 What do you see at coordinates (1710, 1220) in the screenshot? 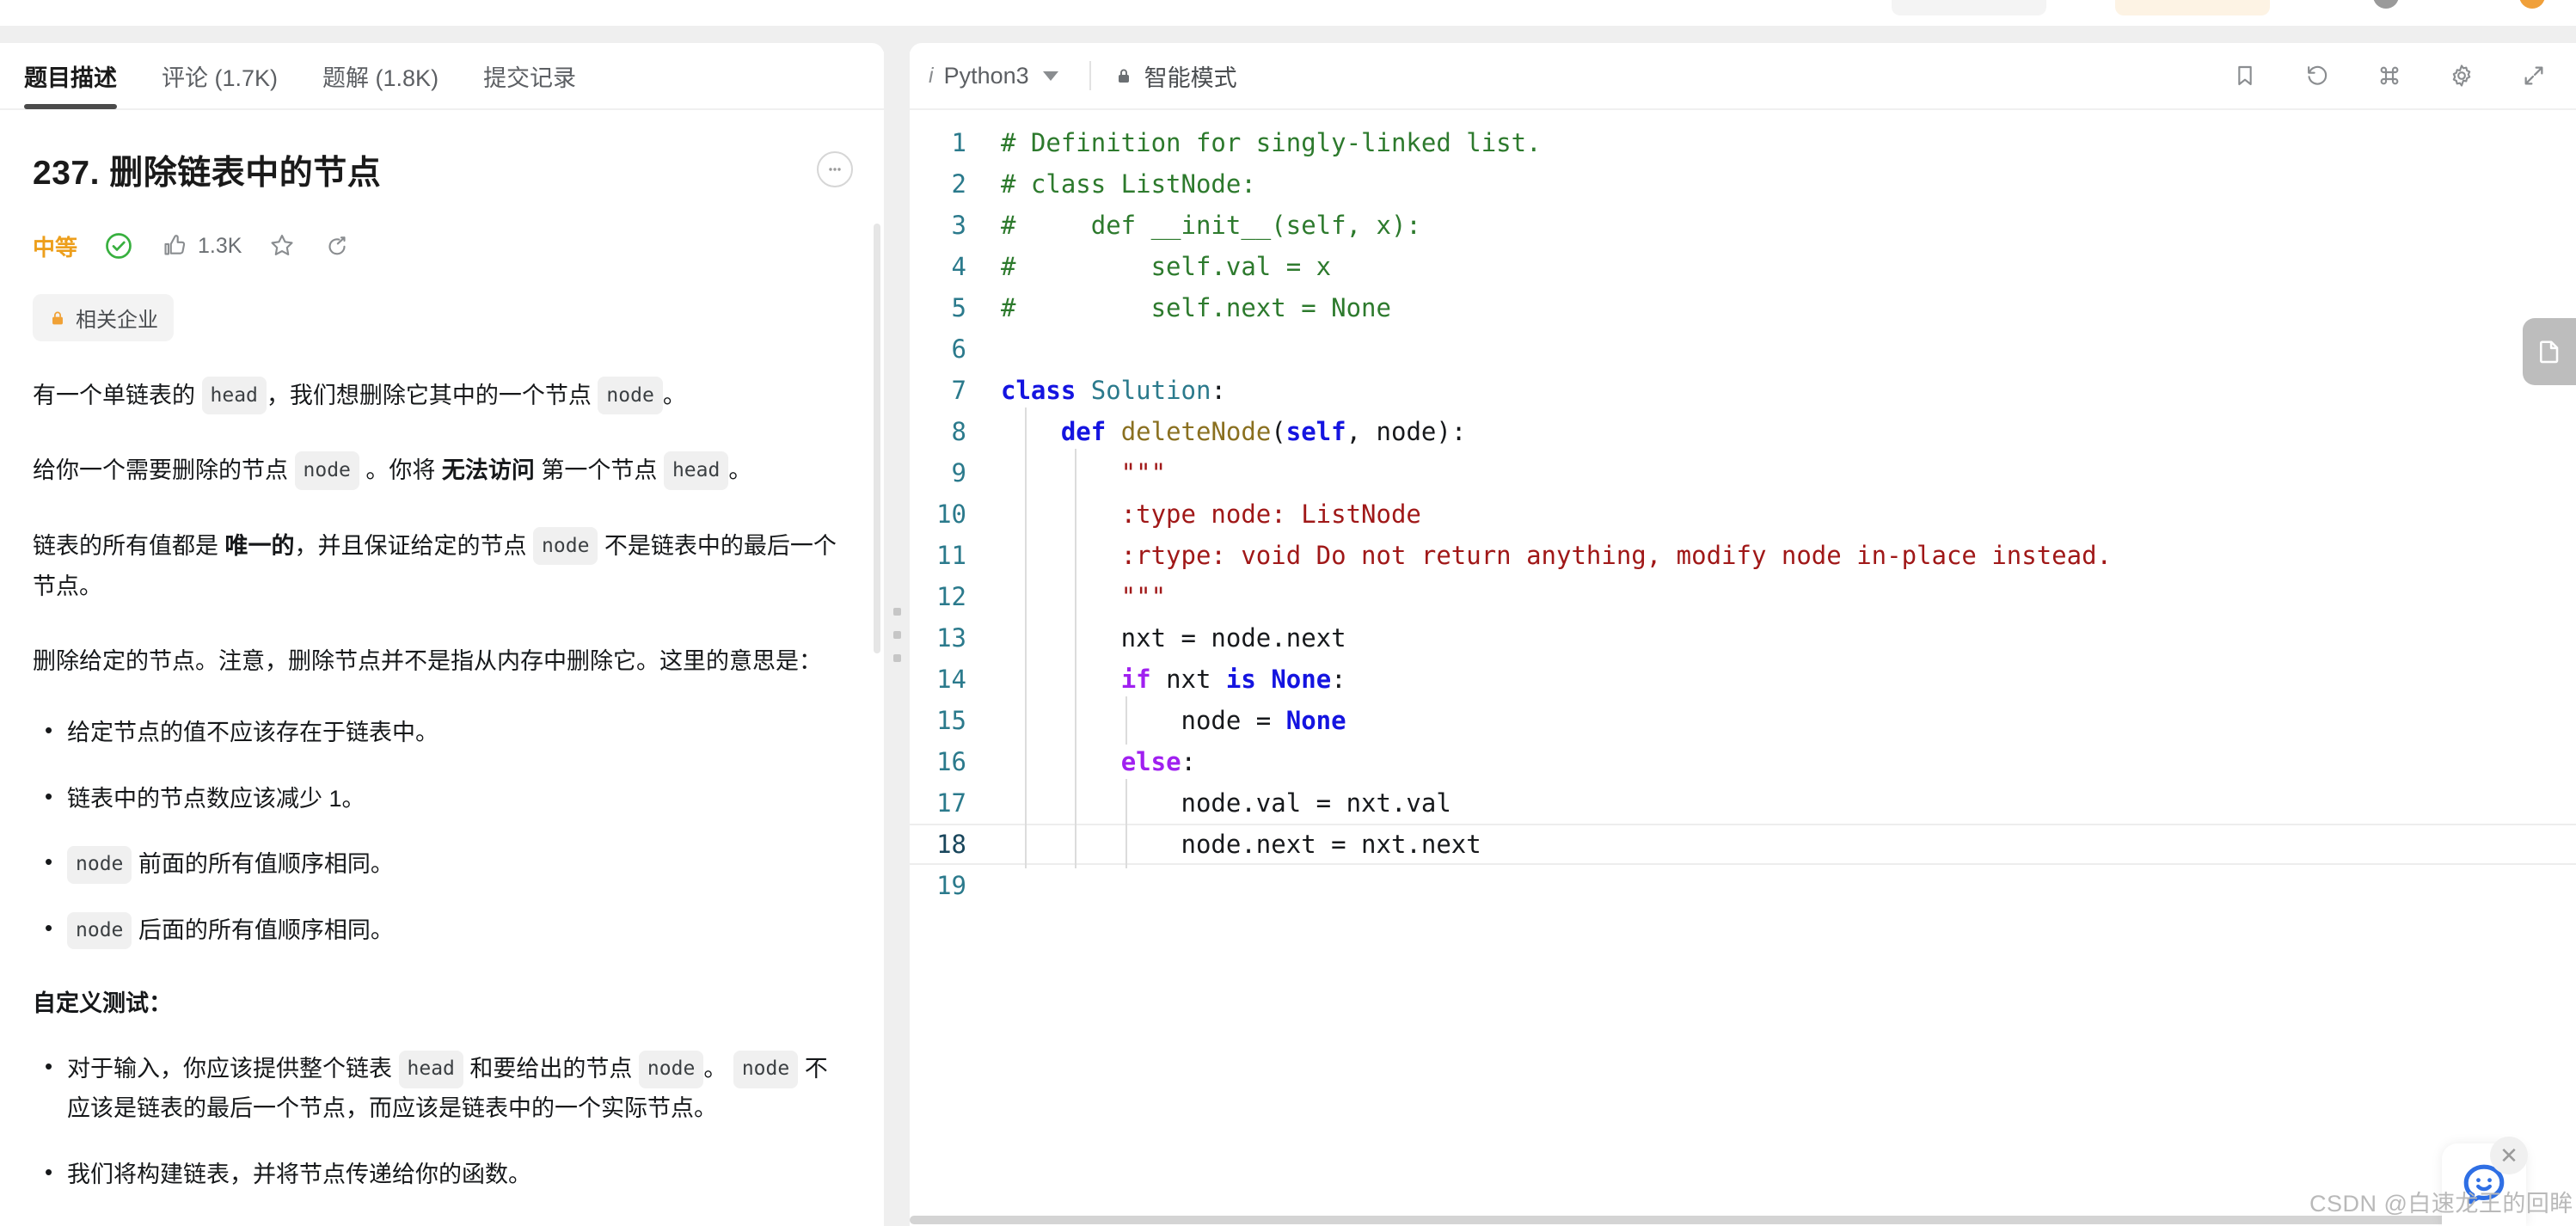
I see `scrollbar-thumb` at bounding box center [1710, 1220].